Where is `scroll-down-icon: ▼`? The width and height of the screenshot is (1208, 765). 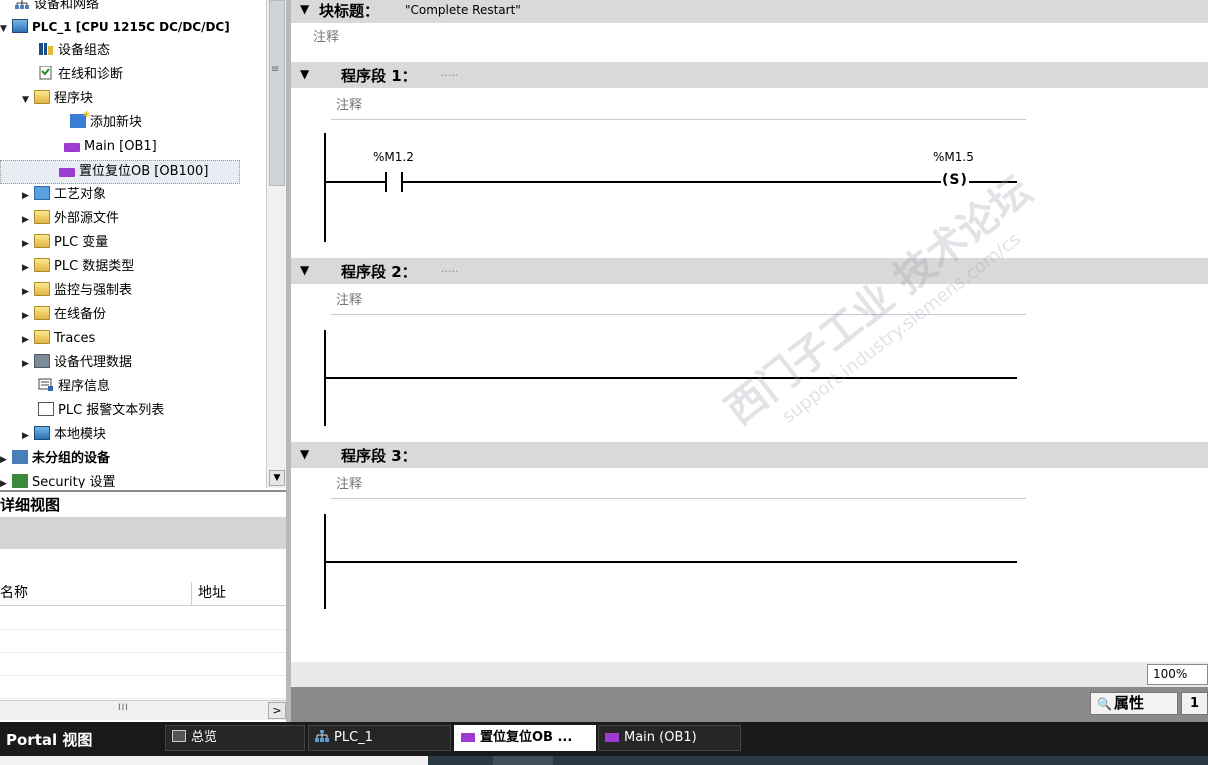
scroll-down-icon: ▼ is located at coordinates (277, 478).